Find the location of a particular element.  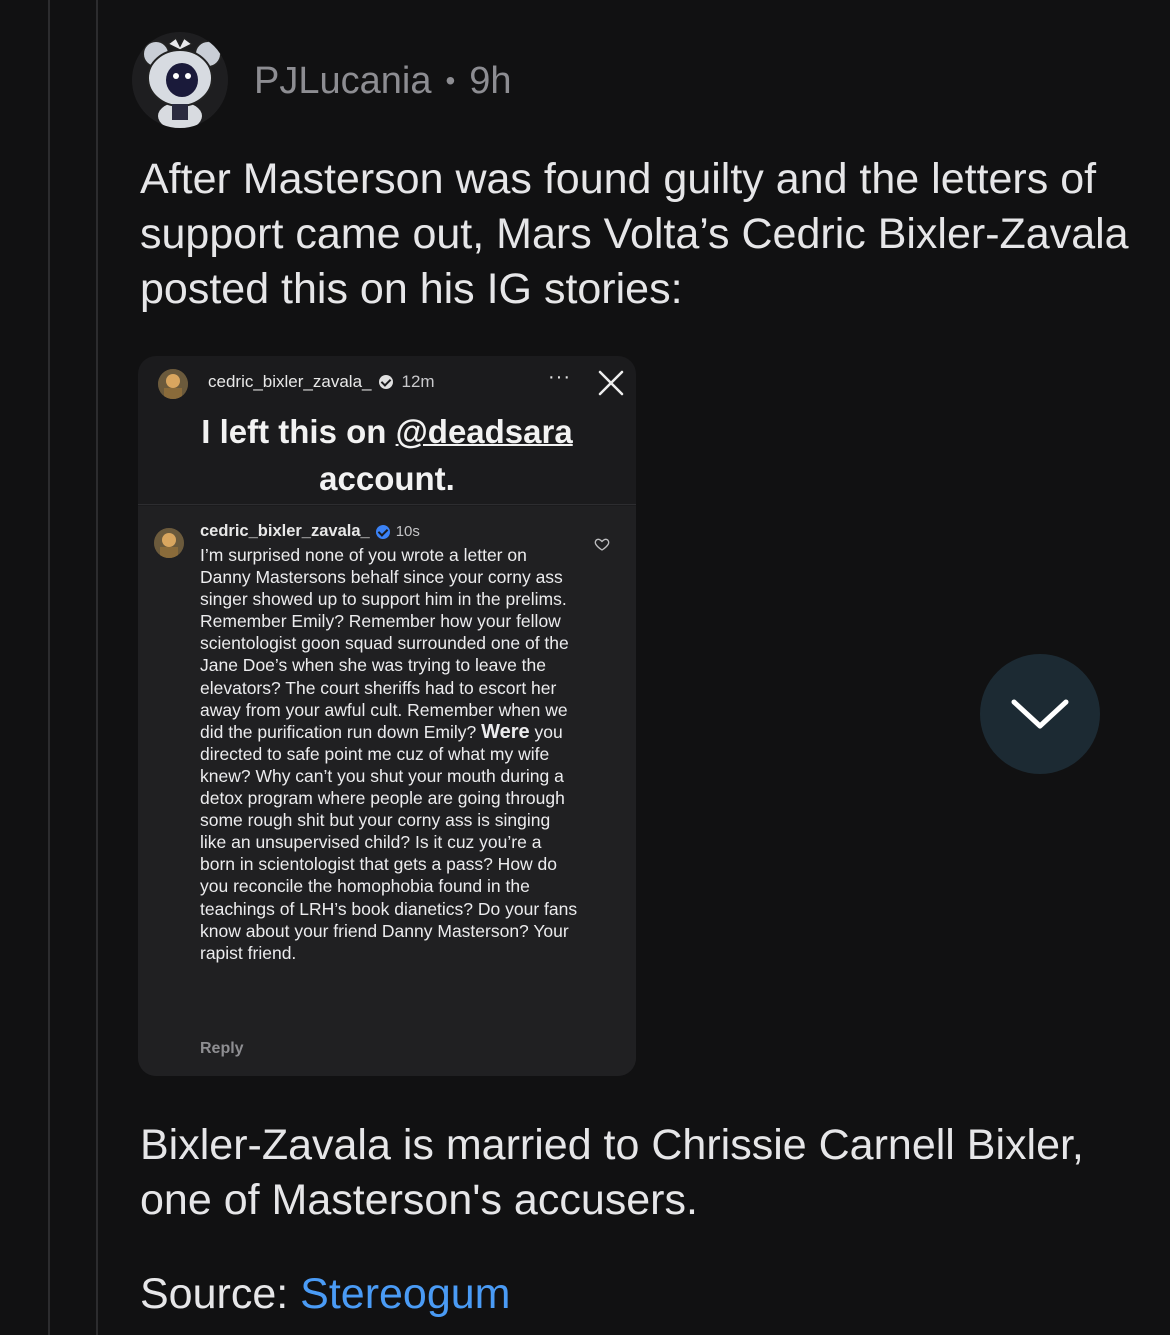

ig-comment-header: cedric_bixler_zavala_ 10s is located at coordinates (310, 531).